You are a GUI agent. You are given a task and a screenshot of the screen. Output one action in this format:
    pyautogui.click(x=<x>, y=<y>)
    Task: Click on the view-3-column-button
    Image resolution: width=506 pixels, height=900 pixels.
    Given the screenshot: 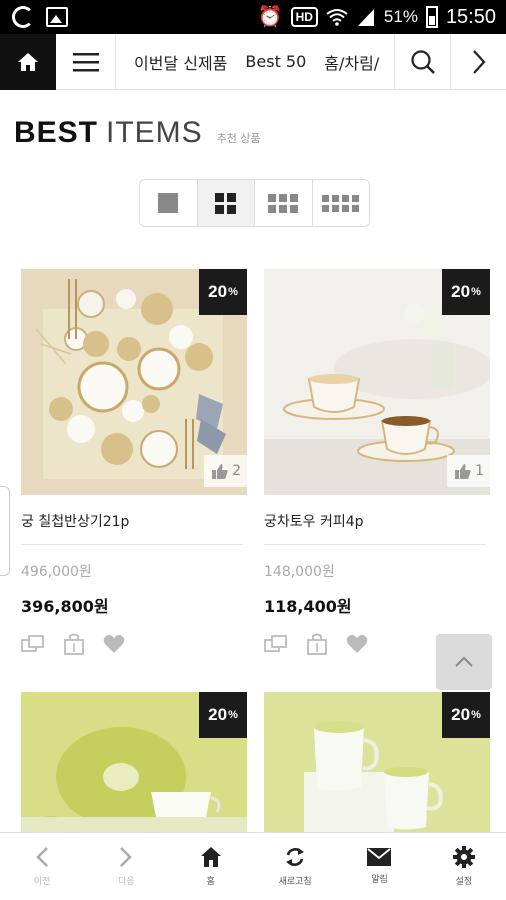 What is the action you would take?
    pyautogui.click(x=284, y=203)
    